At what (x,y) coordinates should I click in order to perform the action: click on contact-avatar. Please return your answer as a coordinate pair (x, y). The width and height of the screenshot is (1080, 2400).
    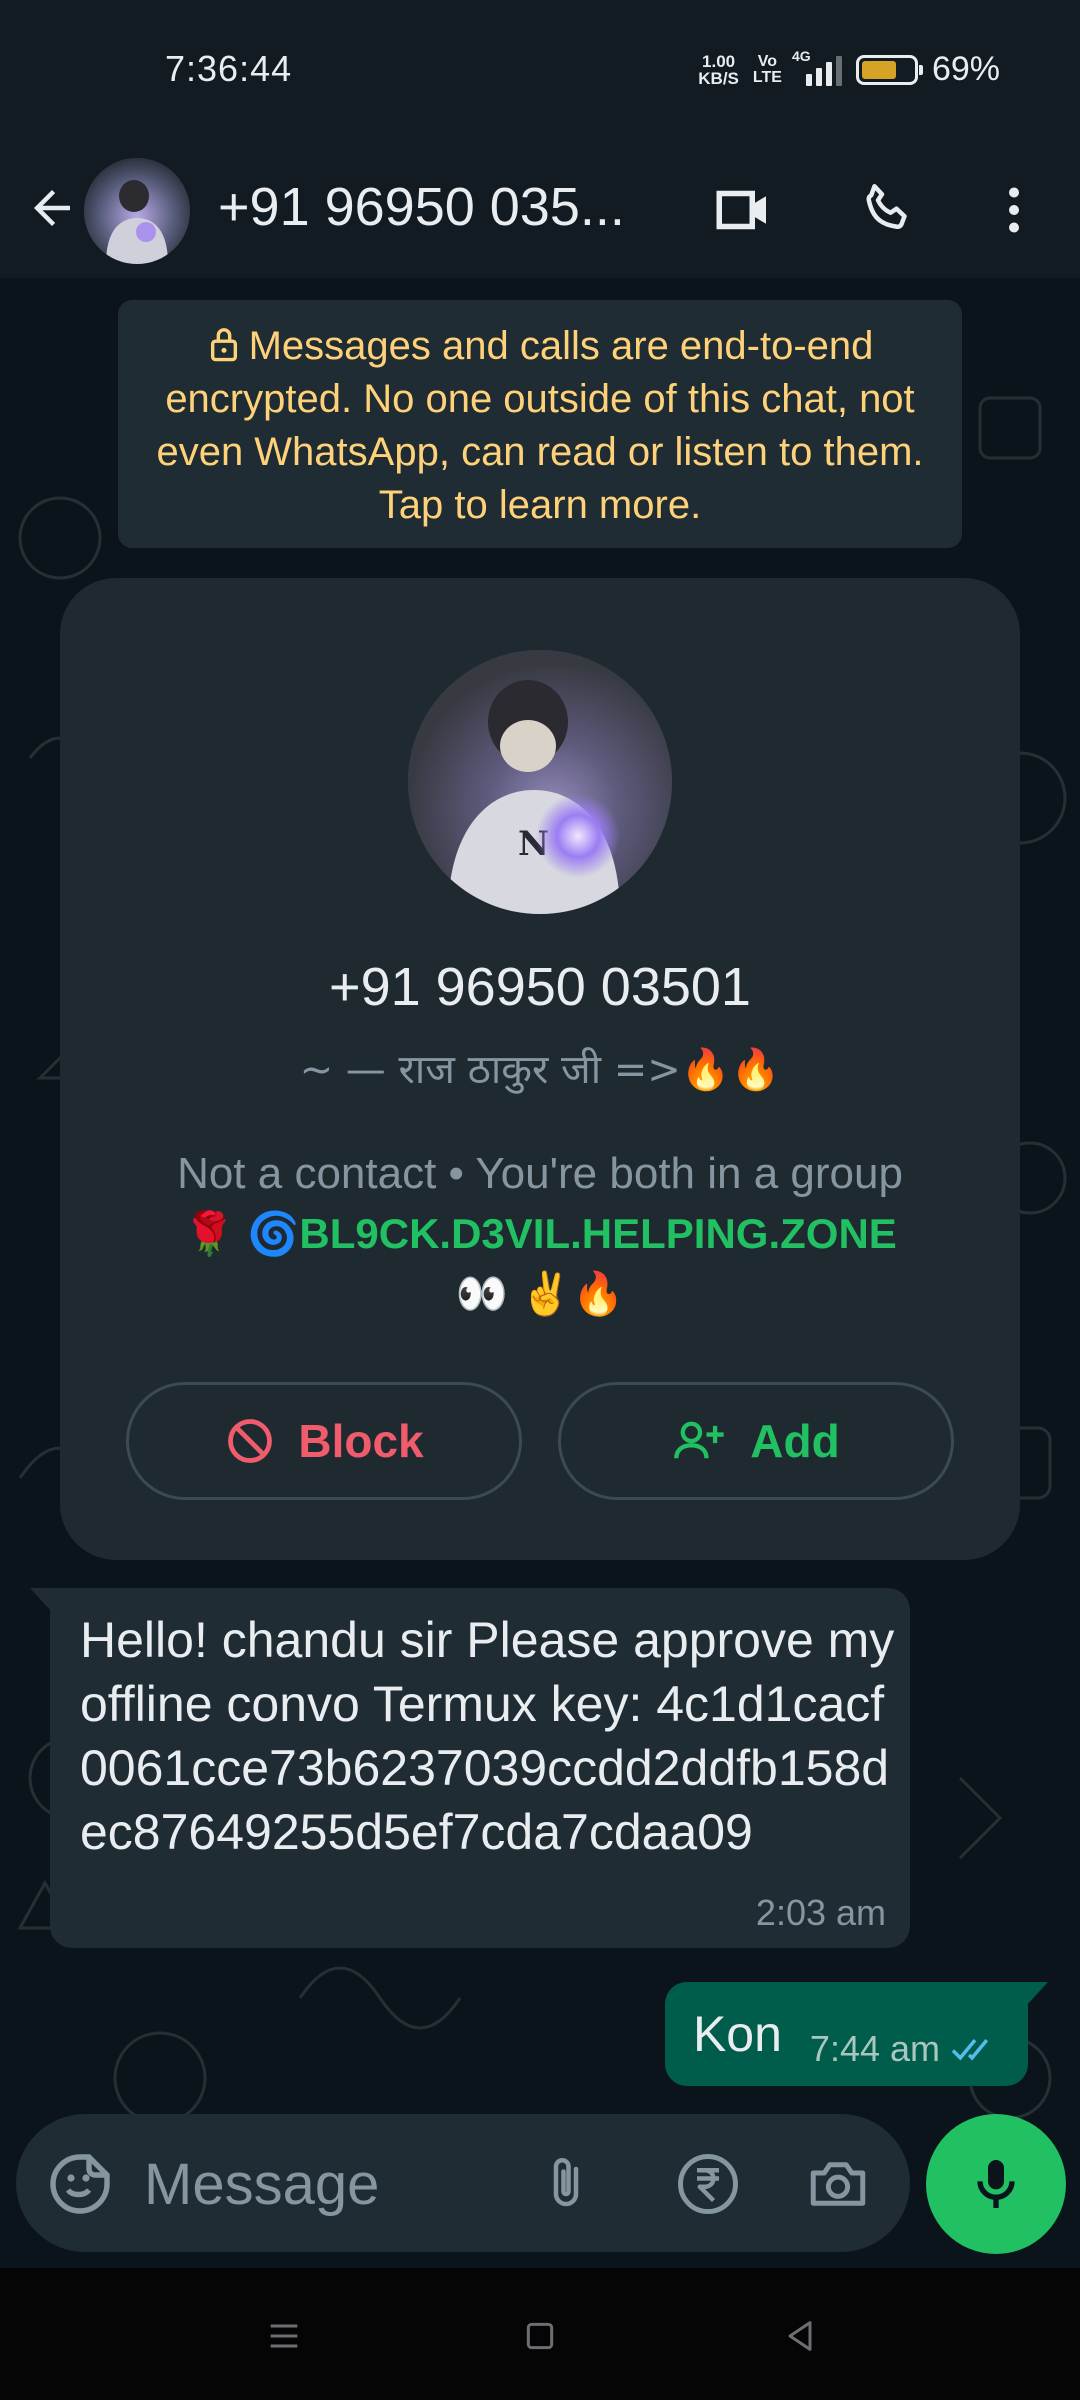
    Looking at the image, I should click on (137, 211).